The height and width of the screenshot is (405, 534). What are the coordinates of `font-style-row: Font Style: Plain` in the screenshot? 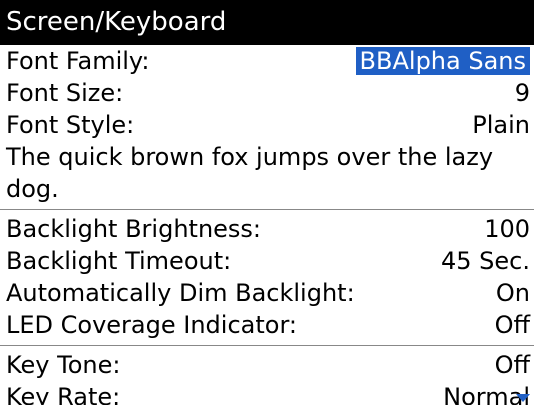 It's located at (267, 125).